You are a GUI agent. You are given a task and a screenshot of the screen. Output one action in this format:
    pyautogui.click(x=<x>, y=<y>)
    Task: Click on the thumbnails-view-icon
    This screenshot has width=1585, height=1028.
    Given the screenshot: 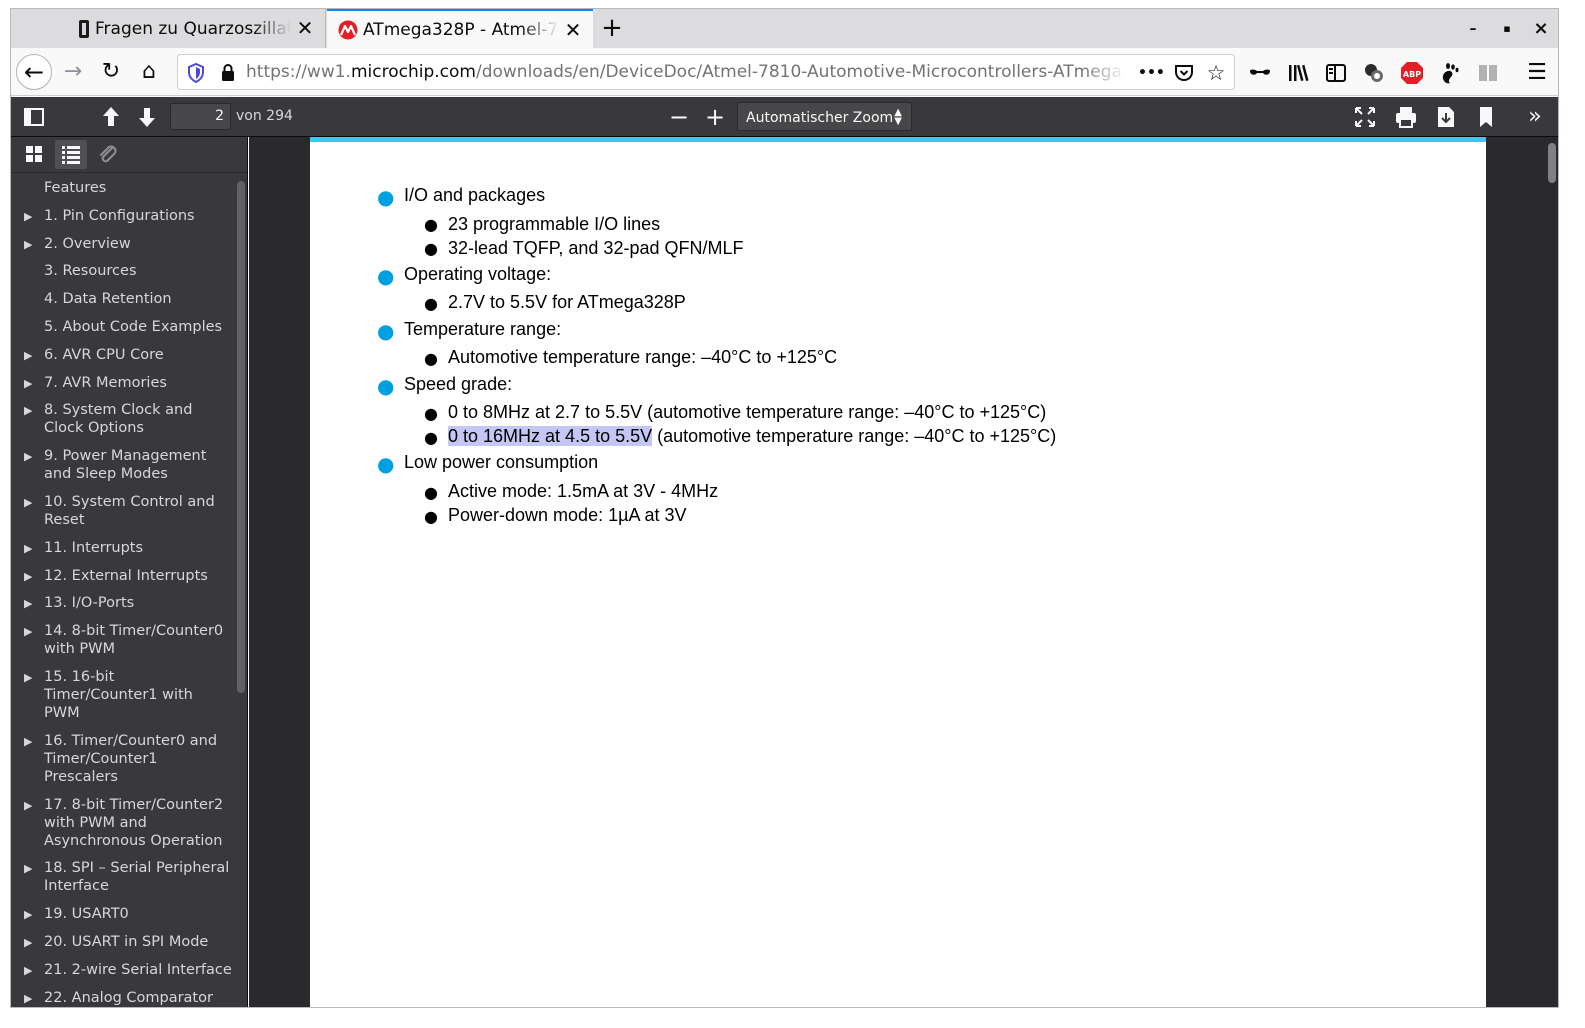 What is the action you would take?
    pyautogui.click(x=34, y=154)
    